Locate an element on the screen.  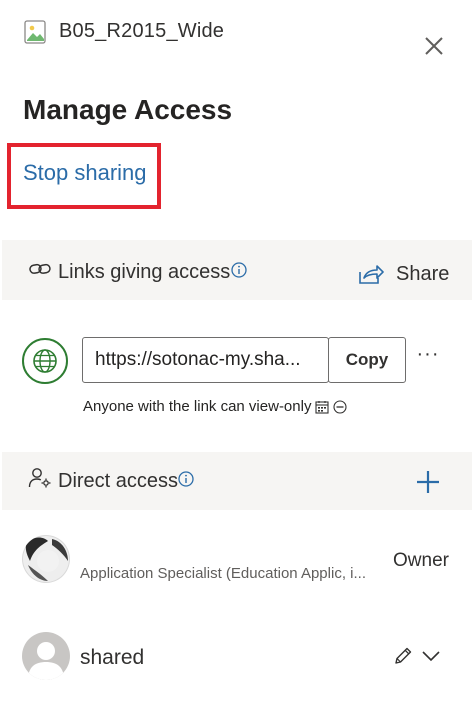
chevron-down-icon is located at coordinates (431, 656).